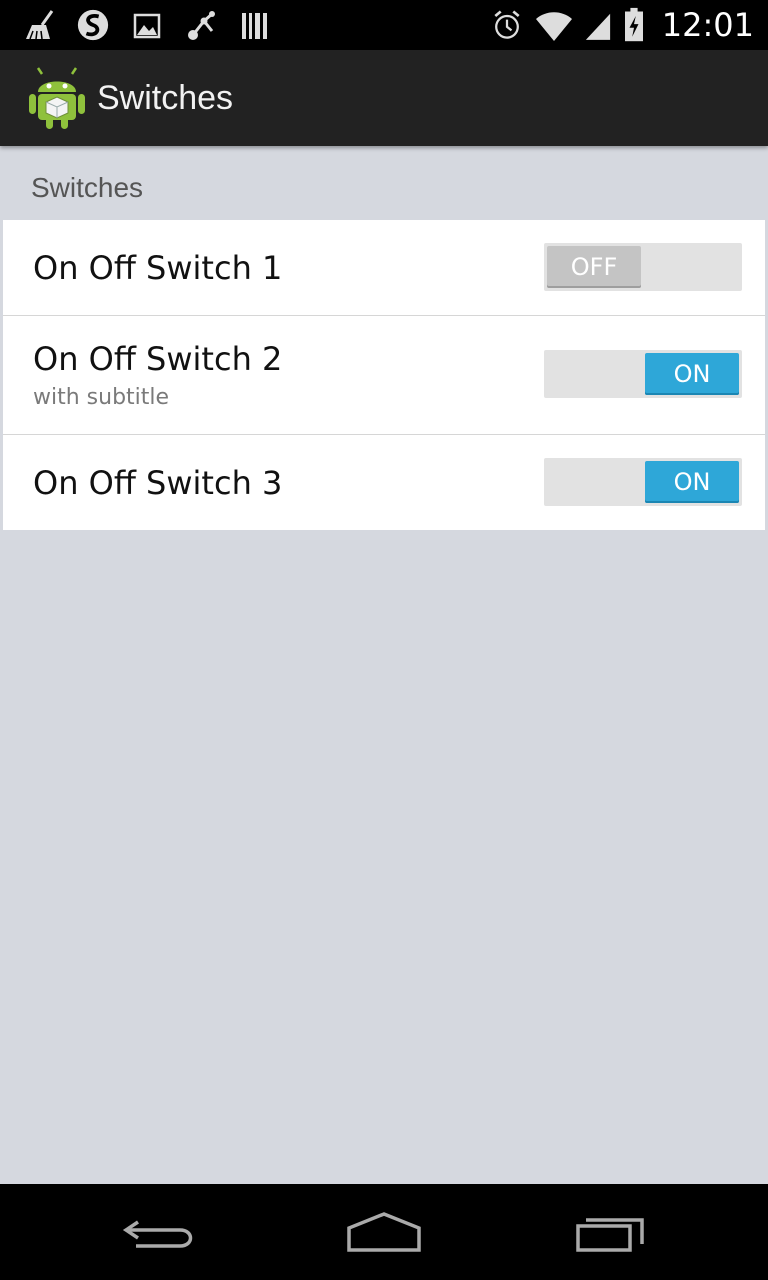 This screenshot has width=768, height=1280. I want to click on app-title: Switches, so click(165, 98).